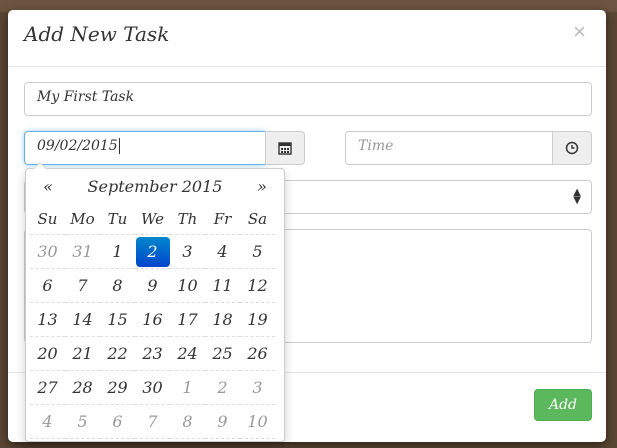 This screenshot has height=448, width=617. I want to click on weekday-header: Fr, so click(222, 219).